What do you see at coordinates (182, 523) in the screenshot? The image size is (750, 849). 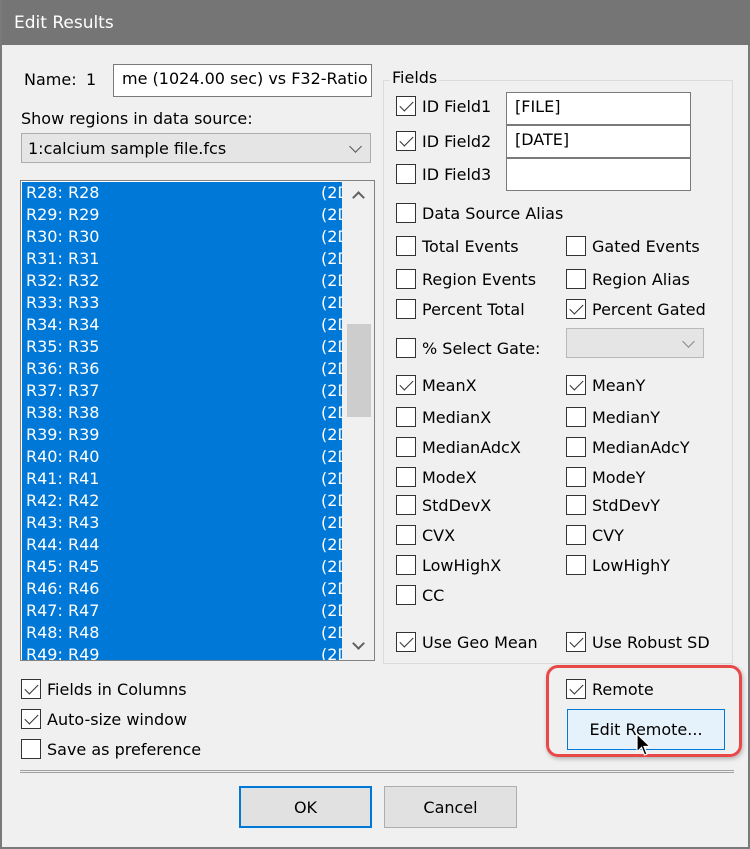 I see `list-item: R43: R43 (2D` at bounding box center [182, 523].